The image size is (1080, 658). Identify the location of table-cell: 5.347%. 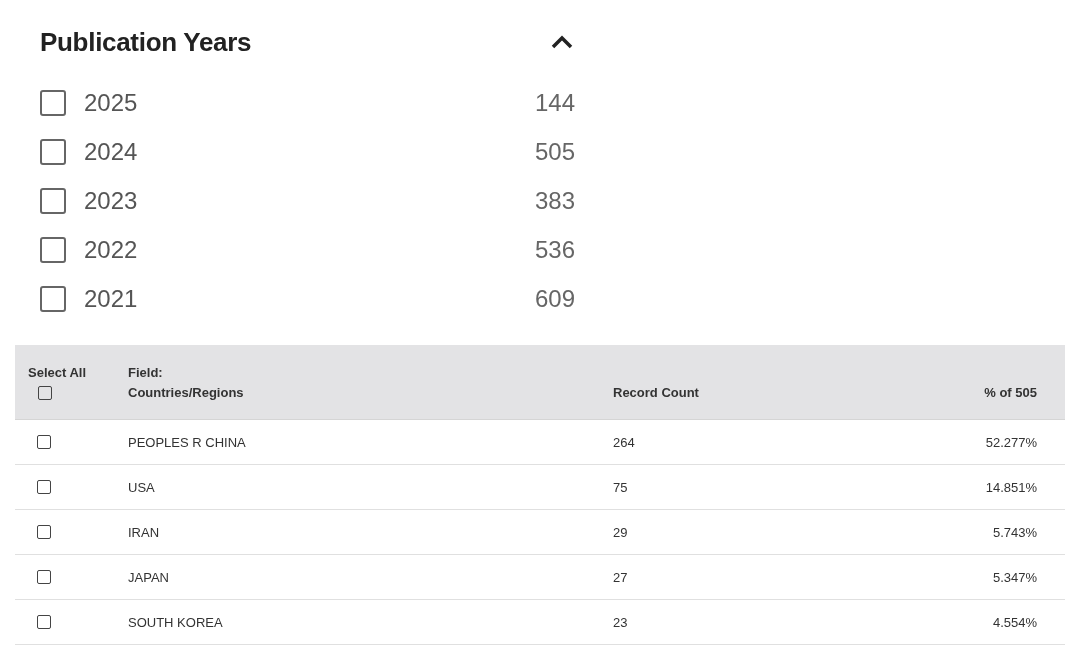
(1014, 577).